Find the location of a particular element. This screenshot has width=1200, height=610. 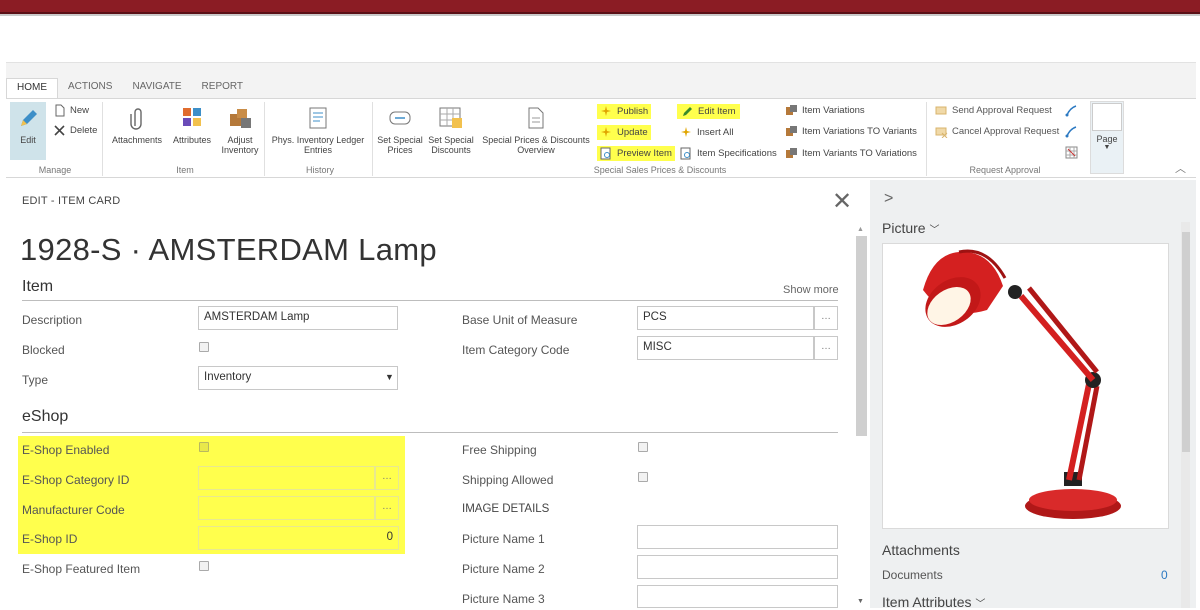

free-shipping-checkbox is located at coordinates (643, 447).